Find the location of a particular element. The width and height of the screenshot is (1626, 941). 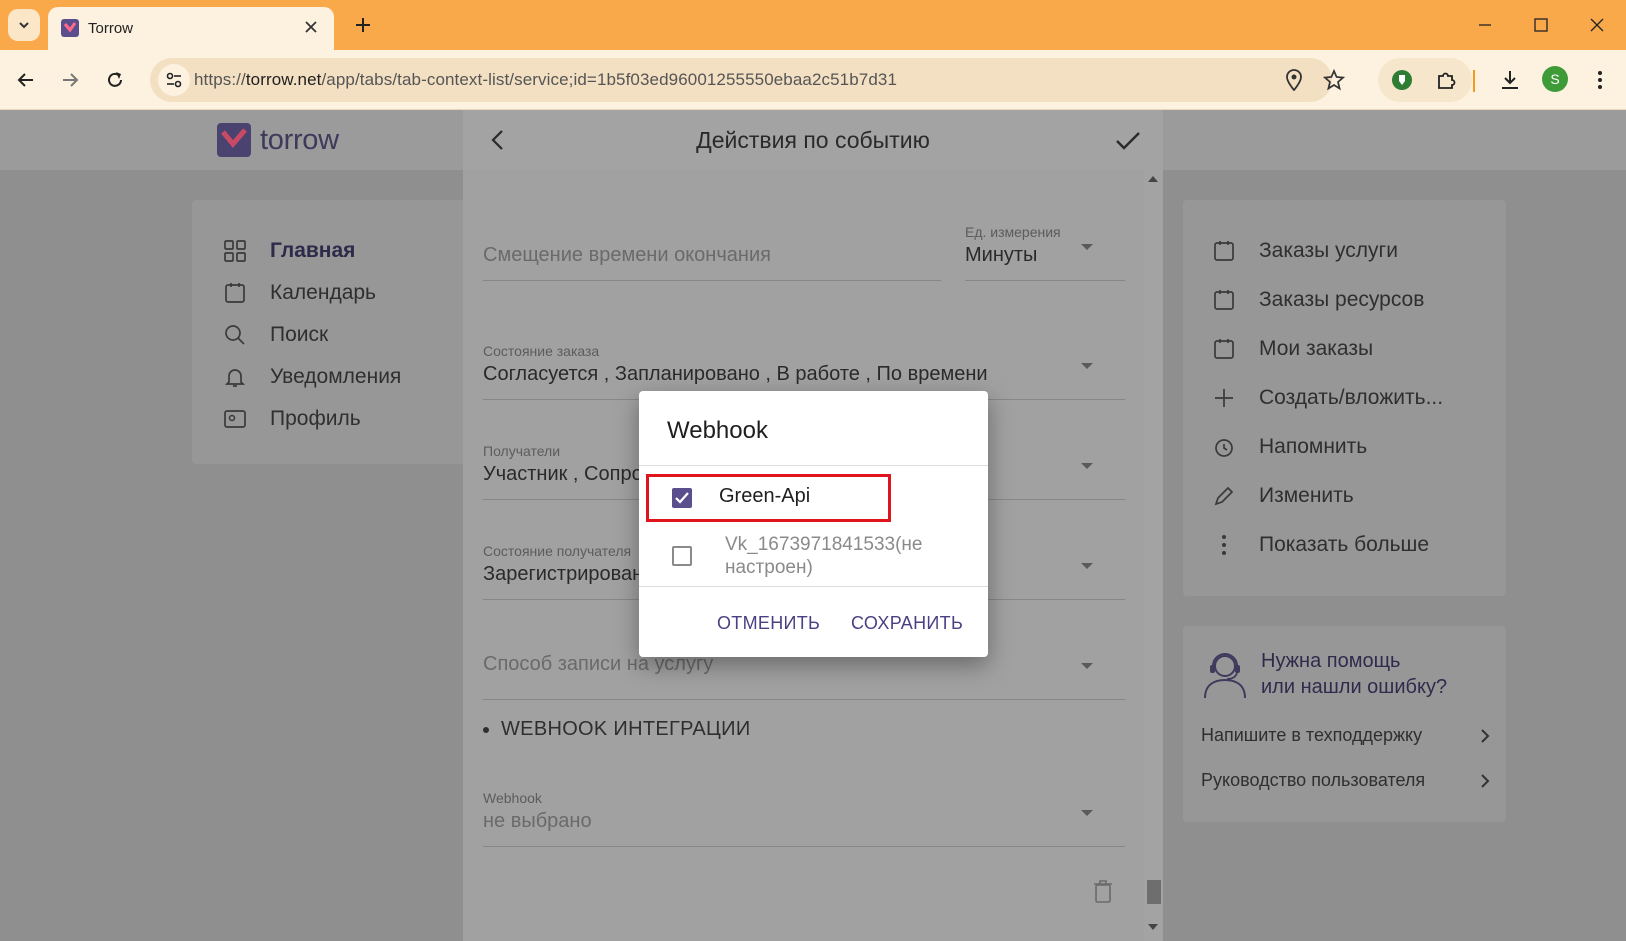

tune-icon is located at coordinates (174, 80).